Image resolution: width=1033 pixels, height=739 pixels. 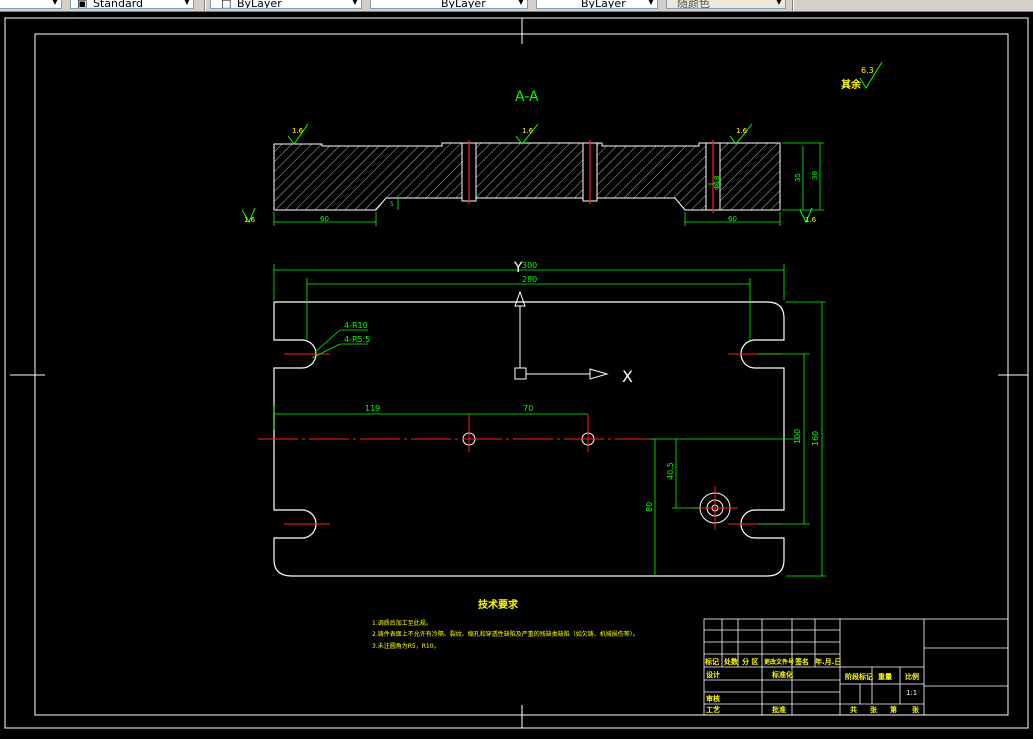 What do you see at coordinates (392, 204) in the screenshot?
I see `dim-depth-5: 5` at bounding box center [392, 204].